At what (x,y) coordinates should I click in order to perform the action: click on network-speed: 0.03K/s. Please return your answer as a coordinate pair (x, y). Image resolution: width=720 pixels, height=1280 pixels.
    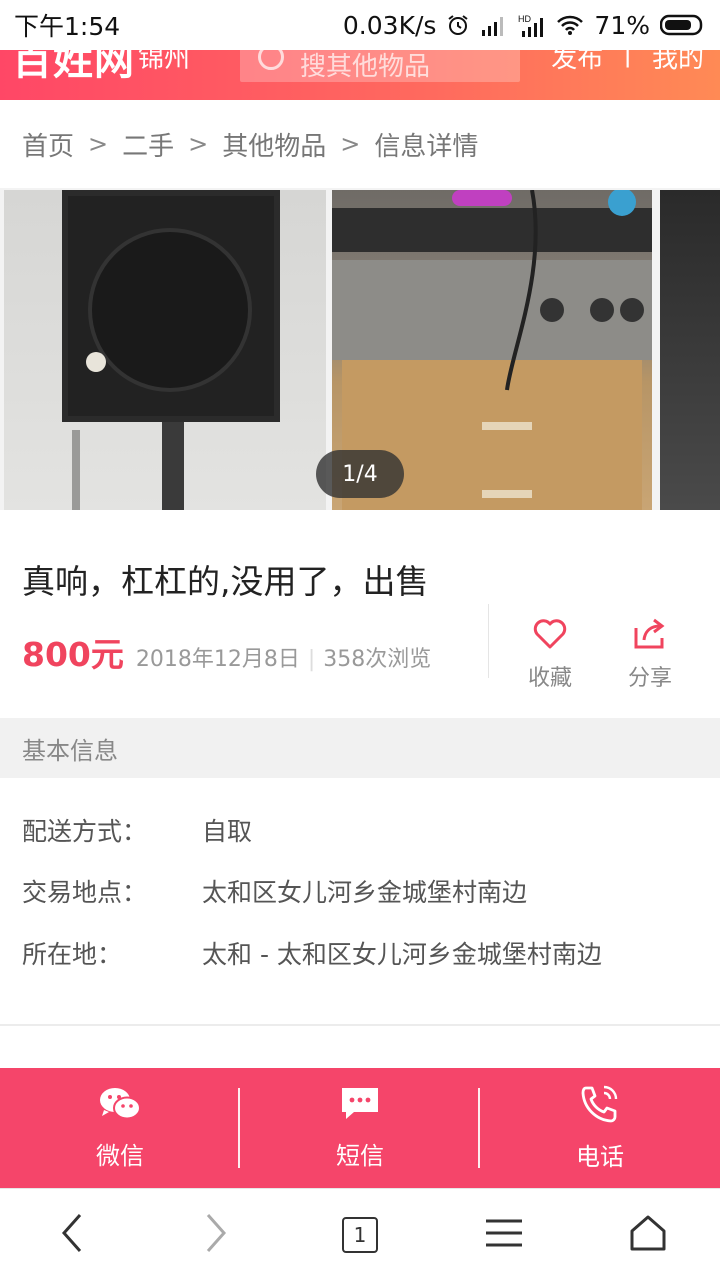
    Looking at the image, I should click on (389, 25).